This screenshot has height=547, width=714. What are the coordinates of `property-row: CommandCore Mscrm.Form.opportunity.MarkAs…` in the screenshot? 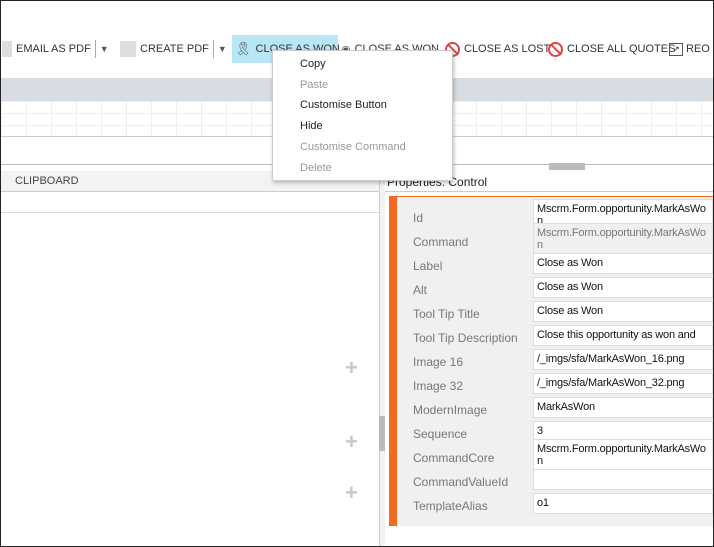 It's located at (563, 455).